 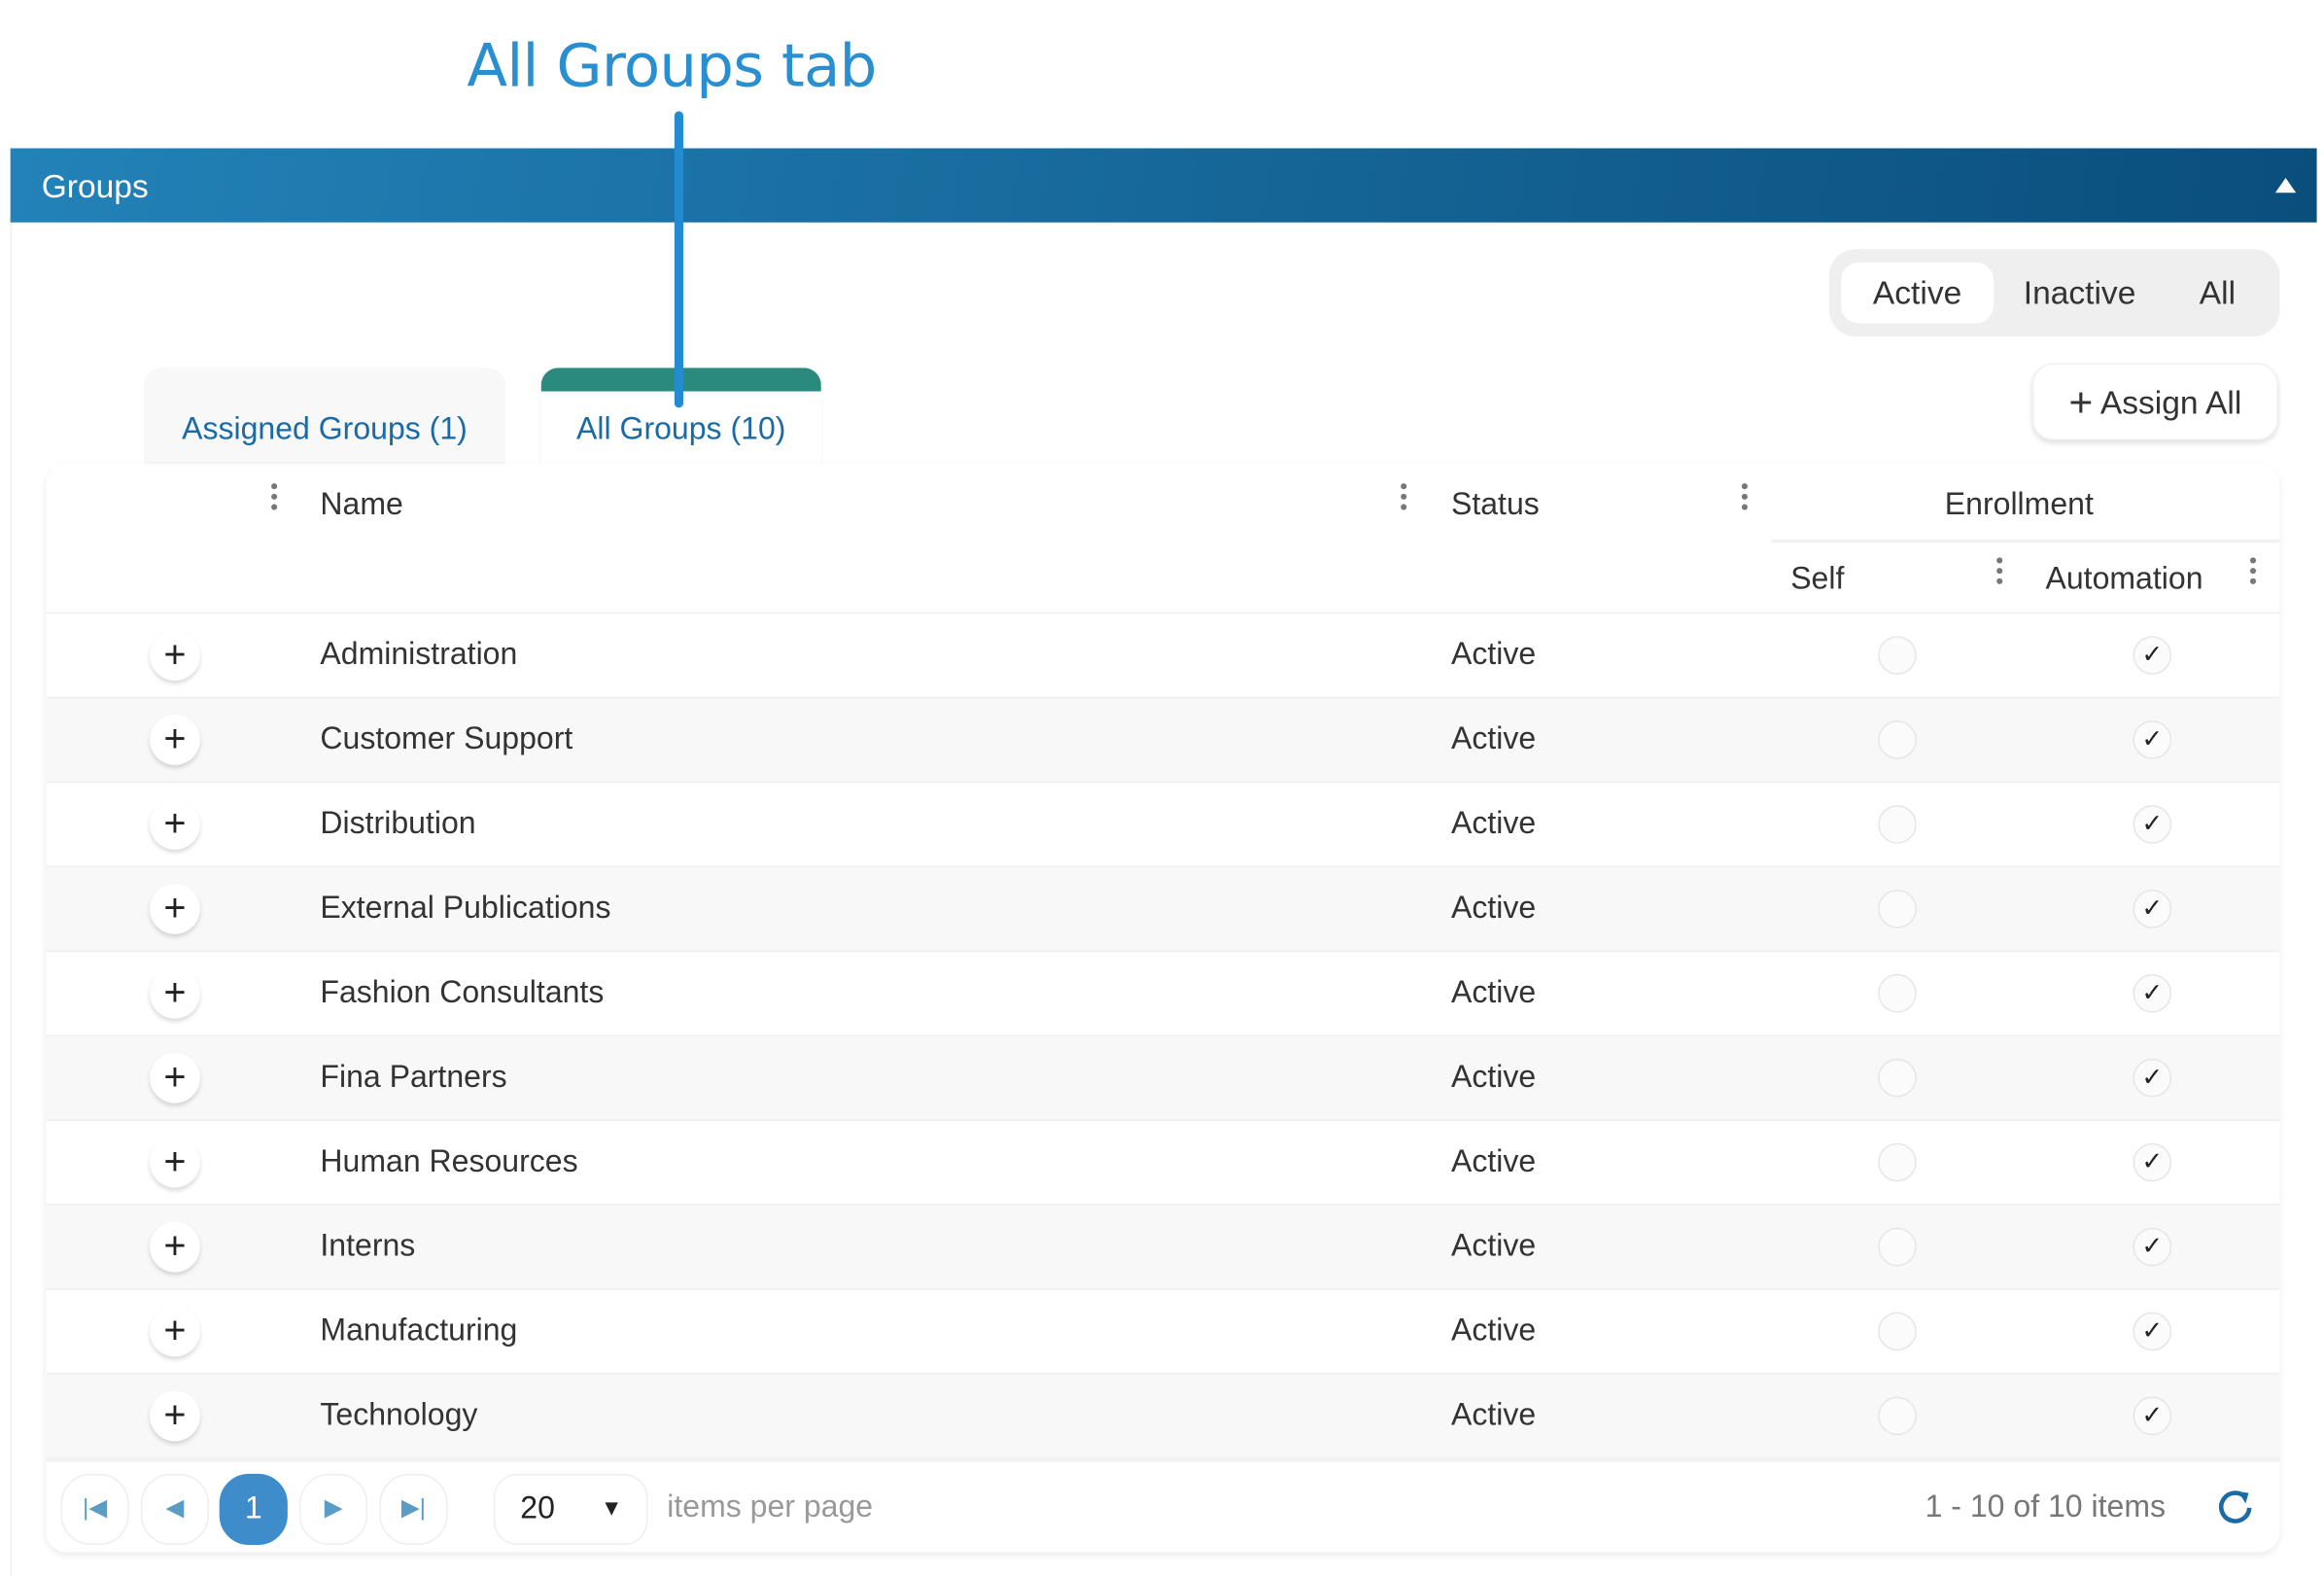 I want to click on status-filter: Active Inactive All, so click(x=2054, y=293).